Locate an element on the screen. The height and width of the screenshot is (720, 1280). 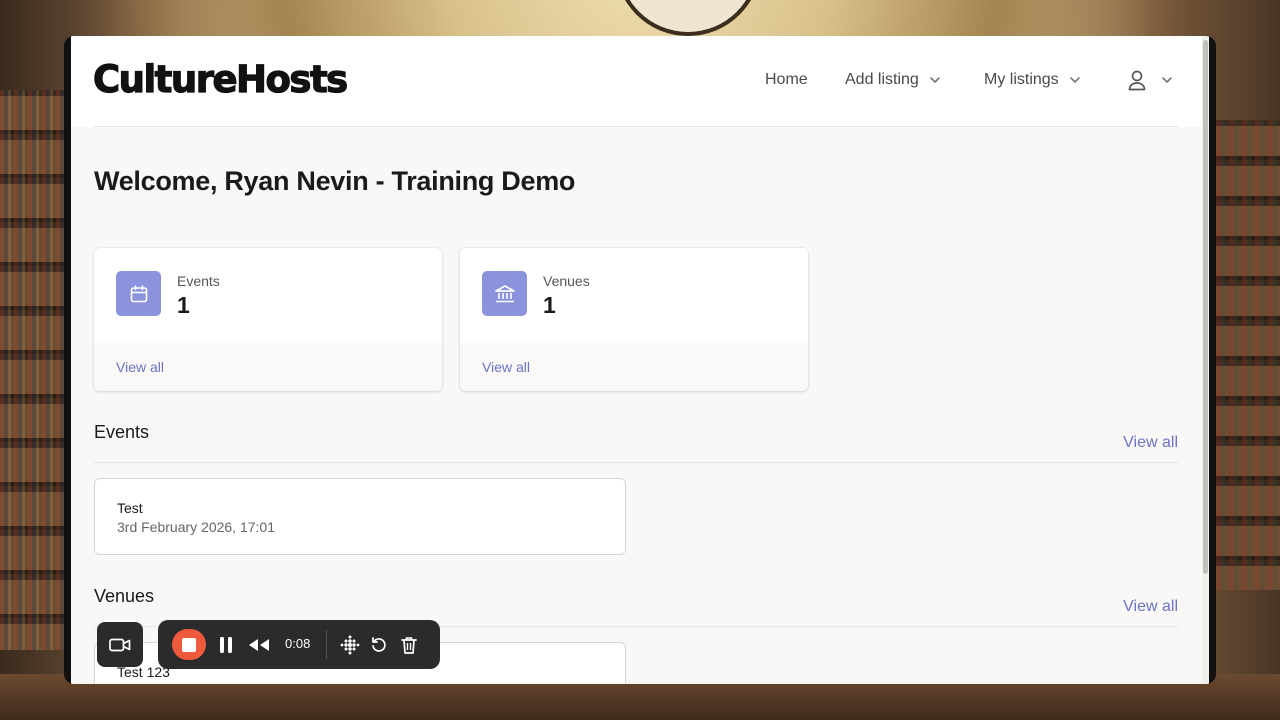
events-view-all-link: View all is located at coordinates (140, 367).